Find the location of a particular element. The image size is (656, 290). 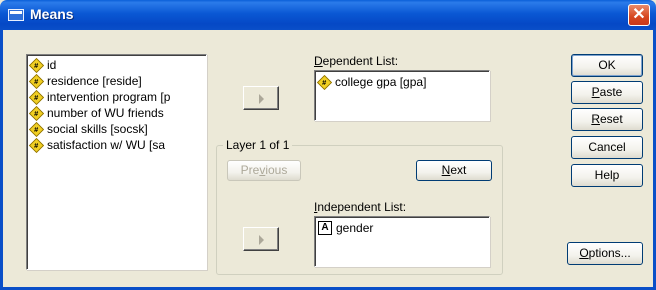

list-item: social skills [socsk] is located at coordinates (116, 129).